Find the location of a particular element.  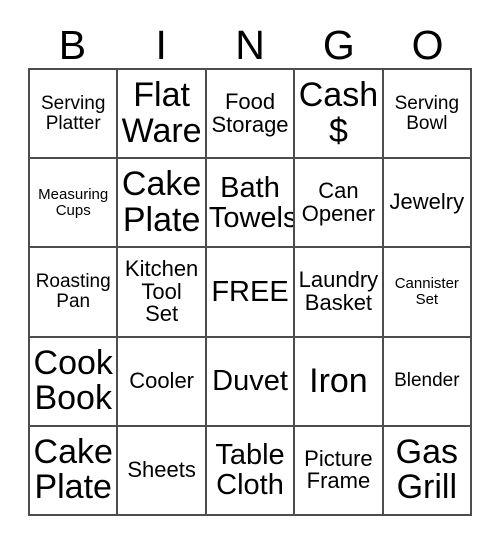

bingo-cell-label: Cannister Set is located at coordinates (426, 291).